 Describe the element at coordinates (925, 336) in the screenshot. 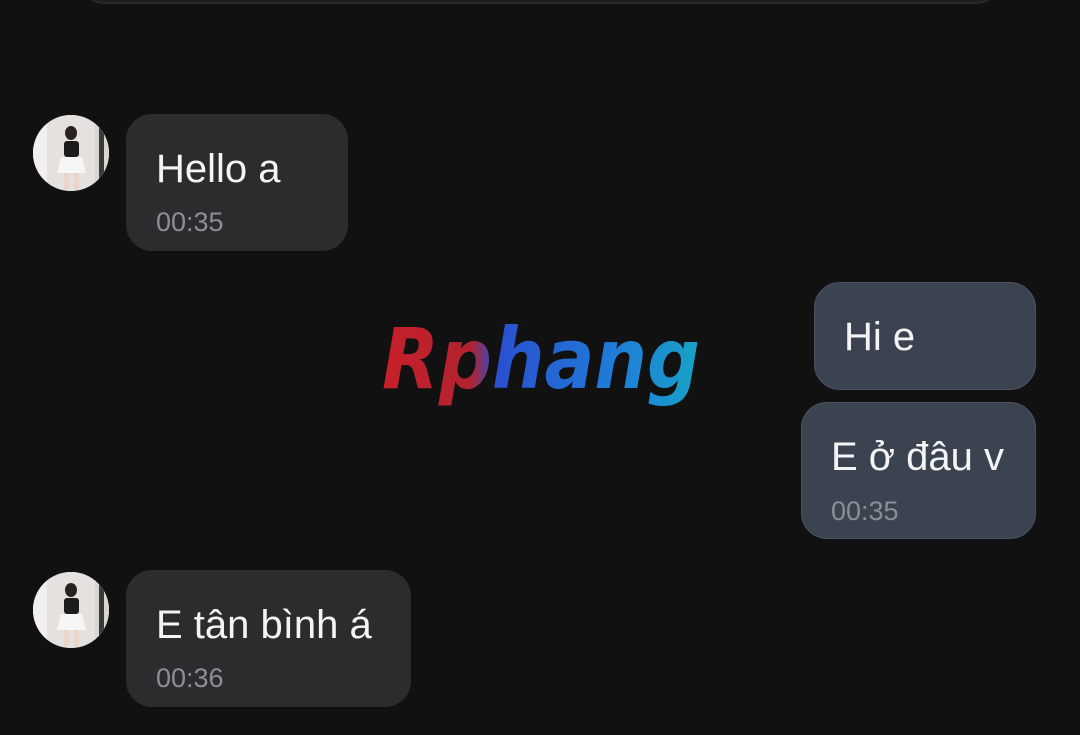

I see `outgoing-message-bubble: Hi e` at that location.